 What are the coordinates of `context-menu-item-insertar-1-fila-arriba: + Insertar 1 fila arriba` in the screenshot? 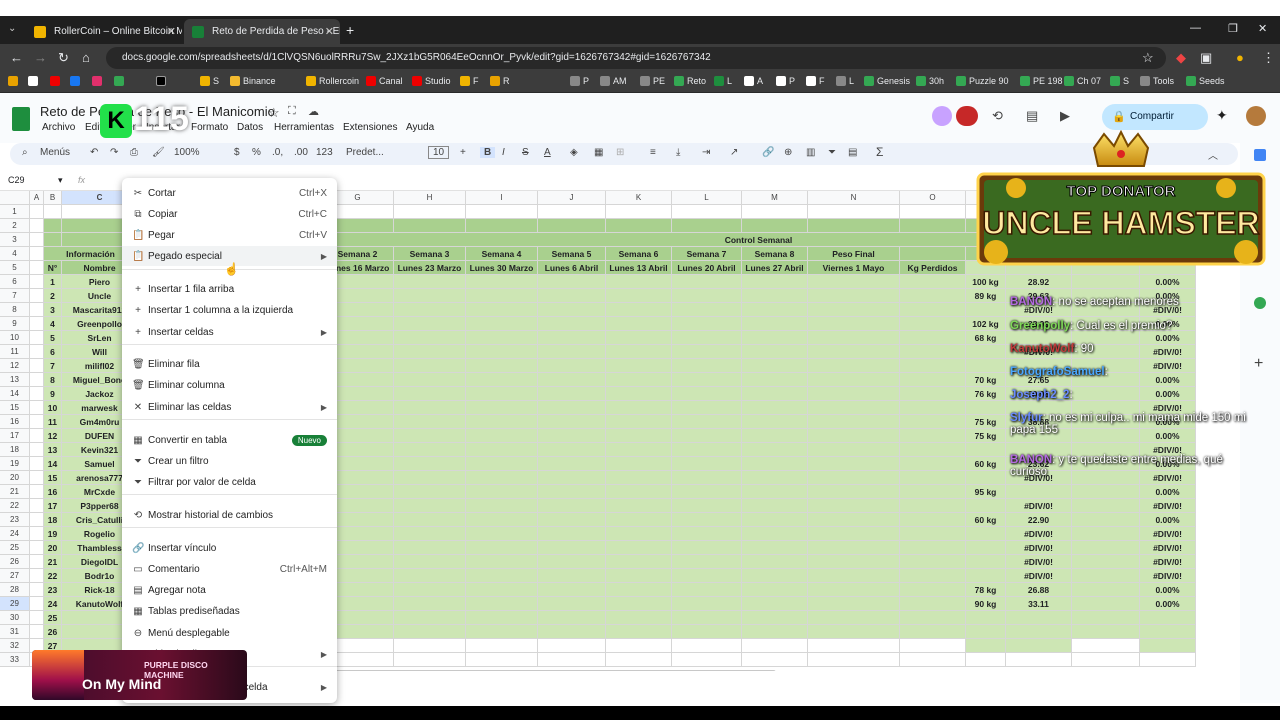 It's located at (229, 289).